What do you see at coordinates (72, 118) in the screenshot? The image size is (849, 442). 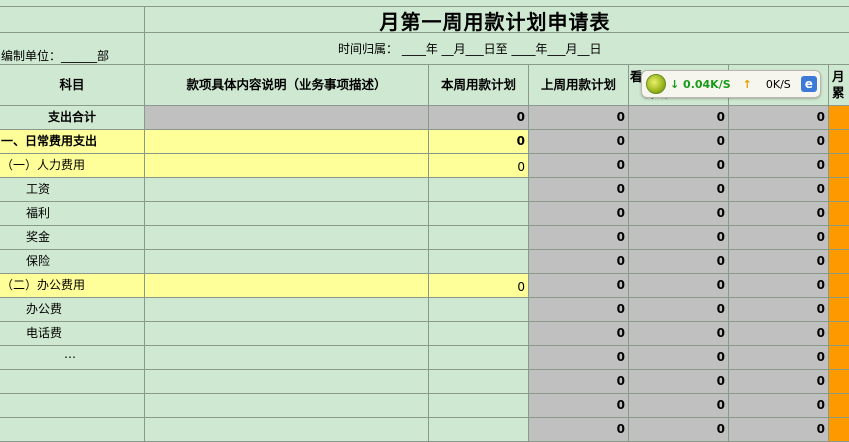 I see `row-label-cell: 支出合计` at bounding box center [72, 118].